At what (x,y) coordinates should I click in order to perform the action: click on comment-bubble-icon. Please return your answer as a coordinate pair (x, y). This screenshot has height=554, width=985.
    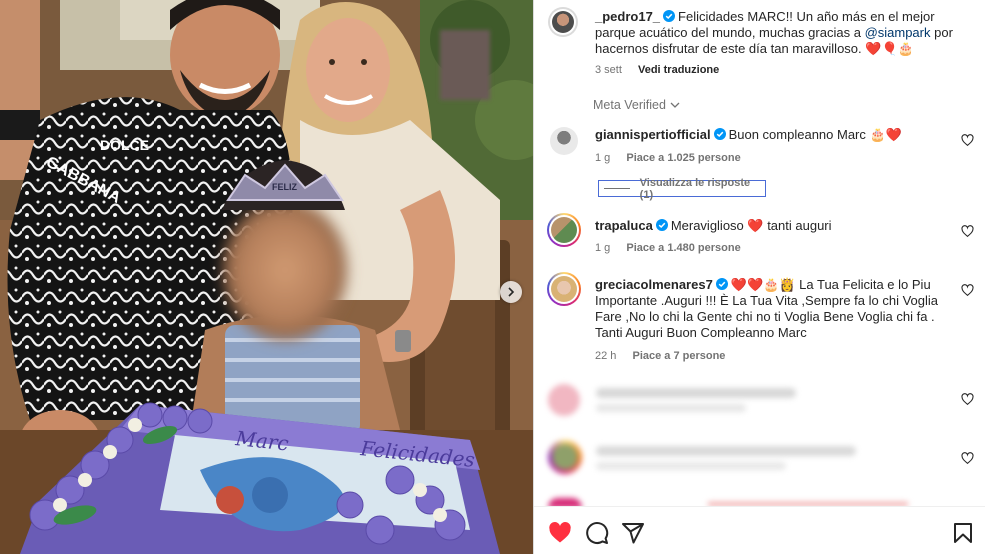
    Looking at the image, I should click on (597, 533).